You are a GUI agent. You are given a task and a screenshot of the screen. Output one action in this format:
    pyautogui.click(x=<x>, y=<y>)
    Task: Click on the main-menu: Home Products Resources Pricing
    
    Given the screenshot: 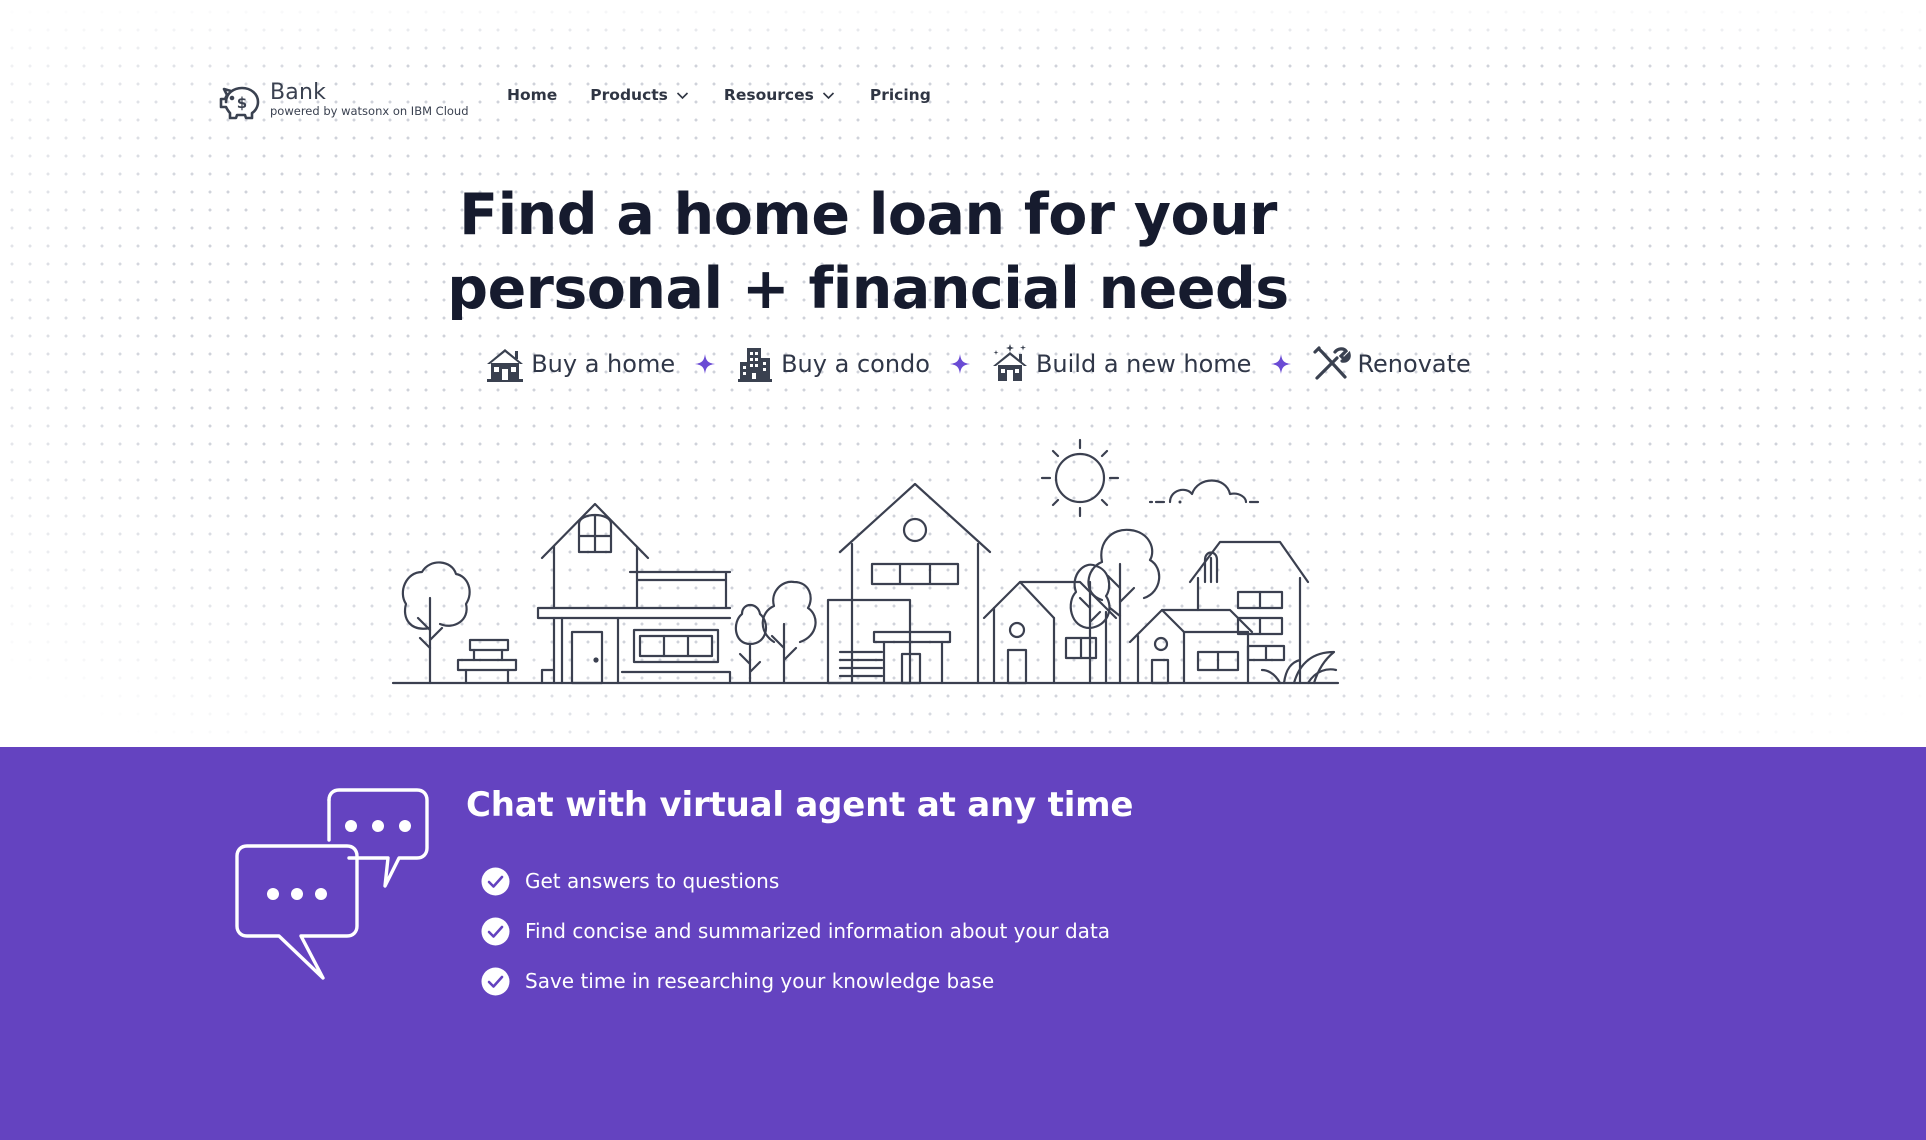 What is the action you would take?
    pyautogui.click(x=719, y=95)
    